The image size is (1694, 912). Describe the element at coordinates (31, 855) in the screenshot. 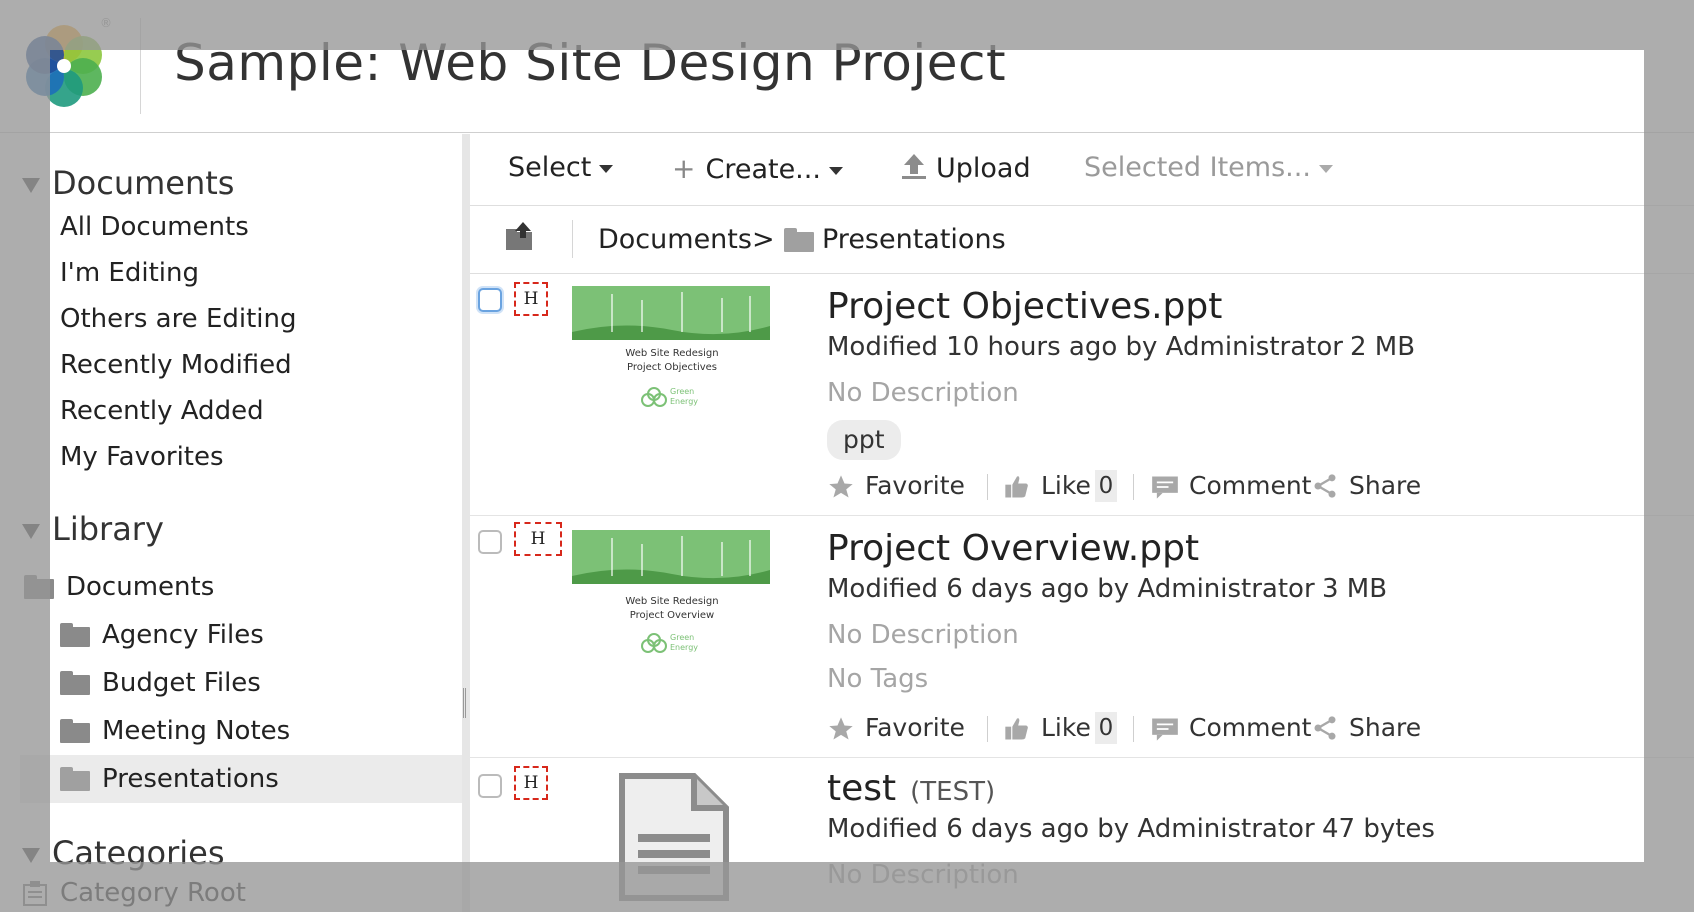

I see `collapse-categories-icon` at that location.